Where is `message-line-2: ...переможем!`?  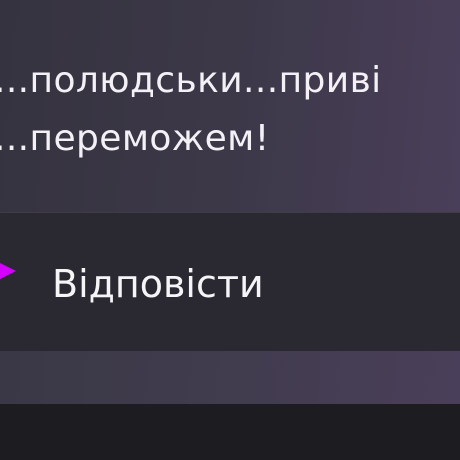
message-line-2: ...переможем! is located at coordinates (135, 138).